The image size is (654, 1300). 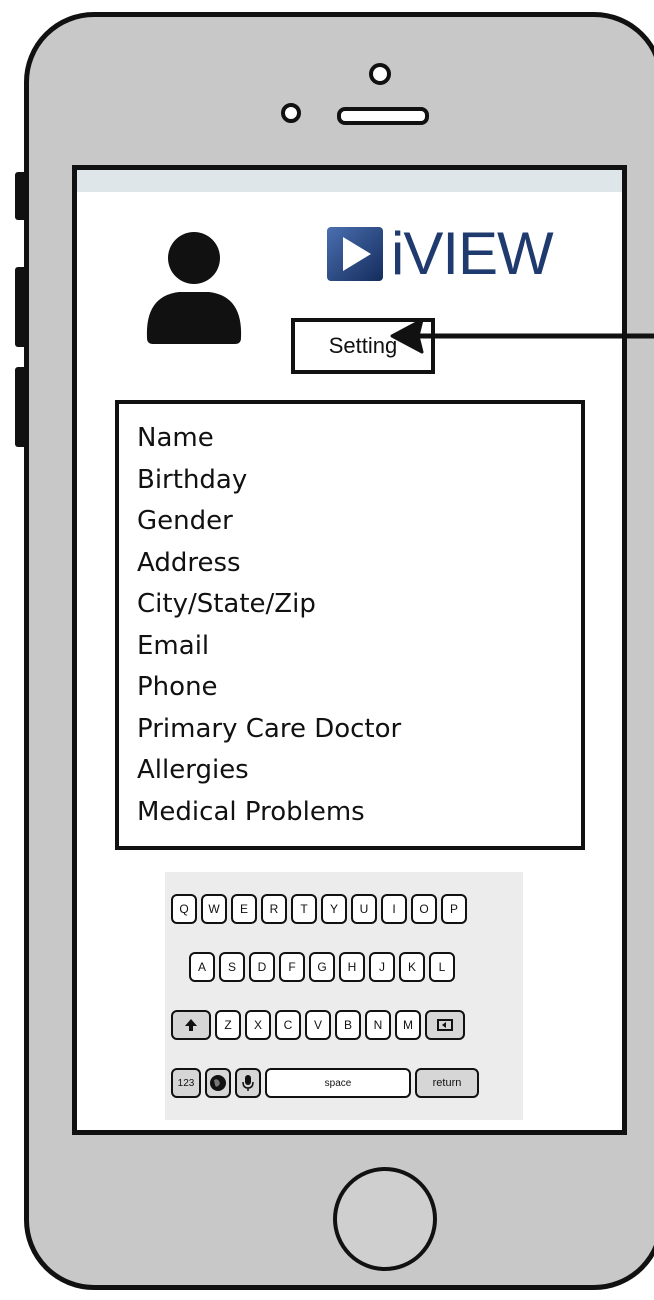 What do you see at coordinates (364, 909) in the screenshot?
I see `key-u: U` at bounding box center [364, 909].